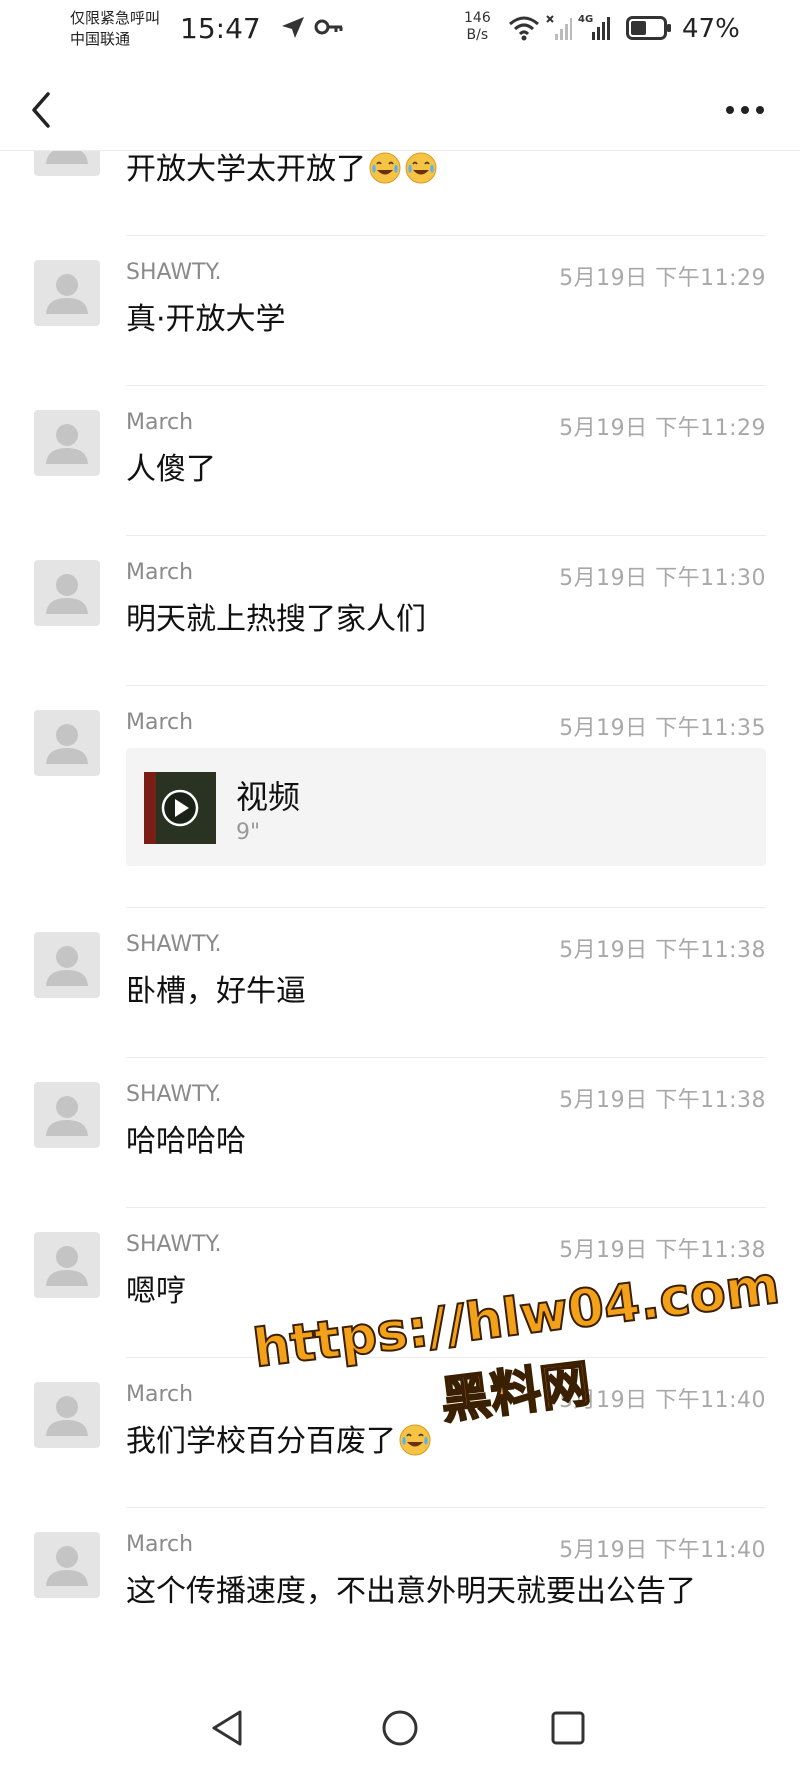 This screenshot has width=800, height=1777. I want to click on more-horizontal-icon, so click(745, 110).